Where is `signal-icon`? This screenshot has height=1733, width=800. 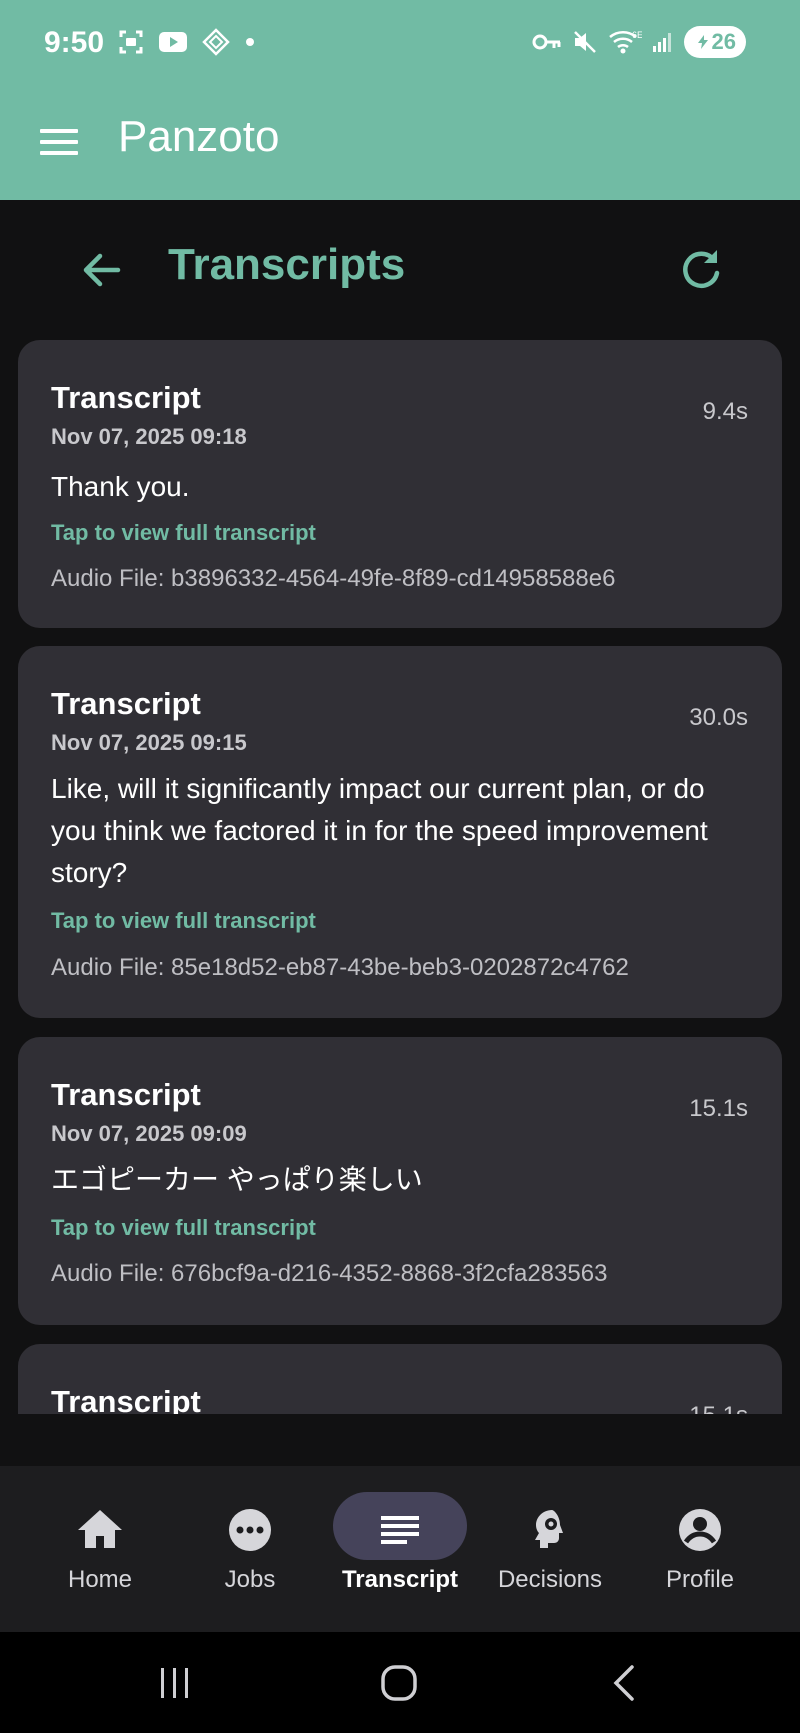
signal-icon is located at coordinates (661, 42).